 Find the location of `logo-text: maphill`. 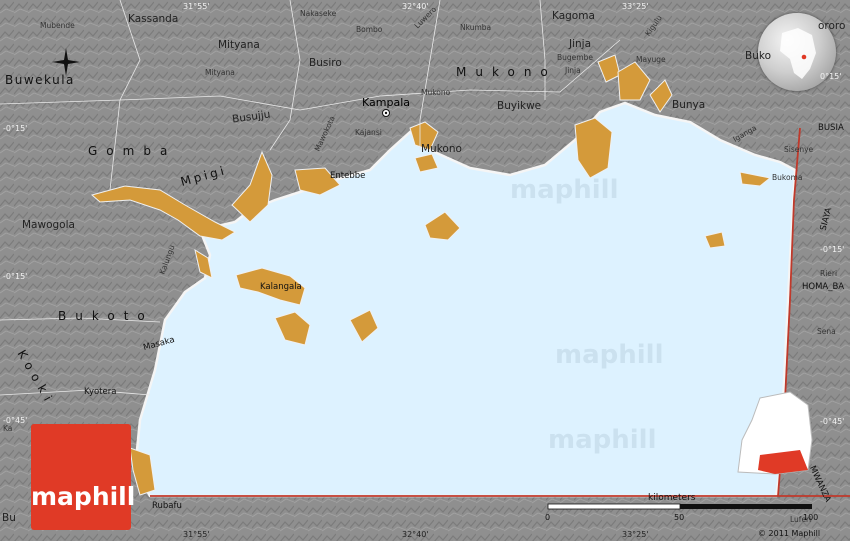

logo-text: maphill is located at coordinates (83, 496).